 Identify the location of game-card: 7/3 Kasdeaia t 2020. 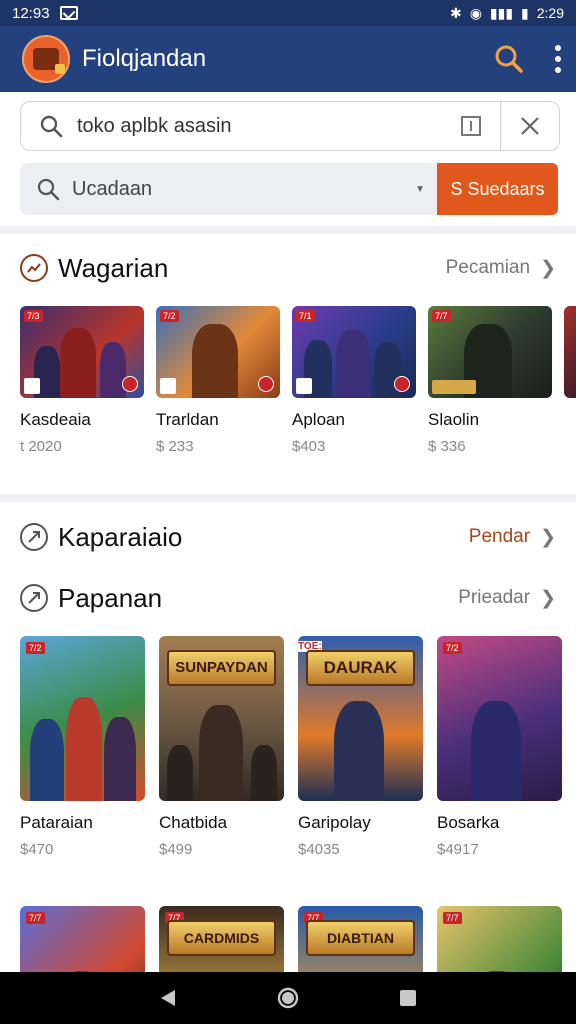
(82, 386).